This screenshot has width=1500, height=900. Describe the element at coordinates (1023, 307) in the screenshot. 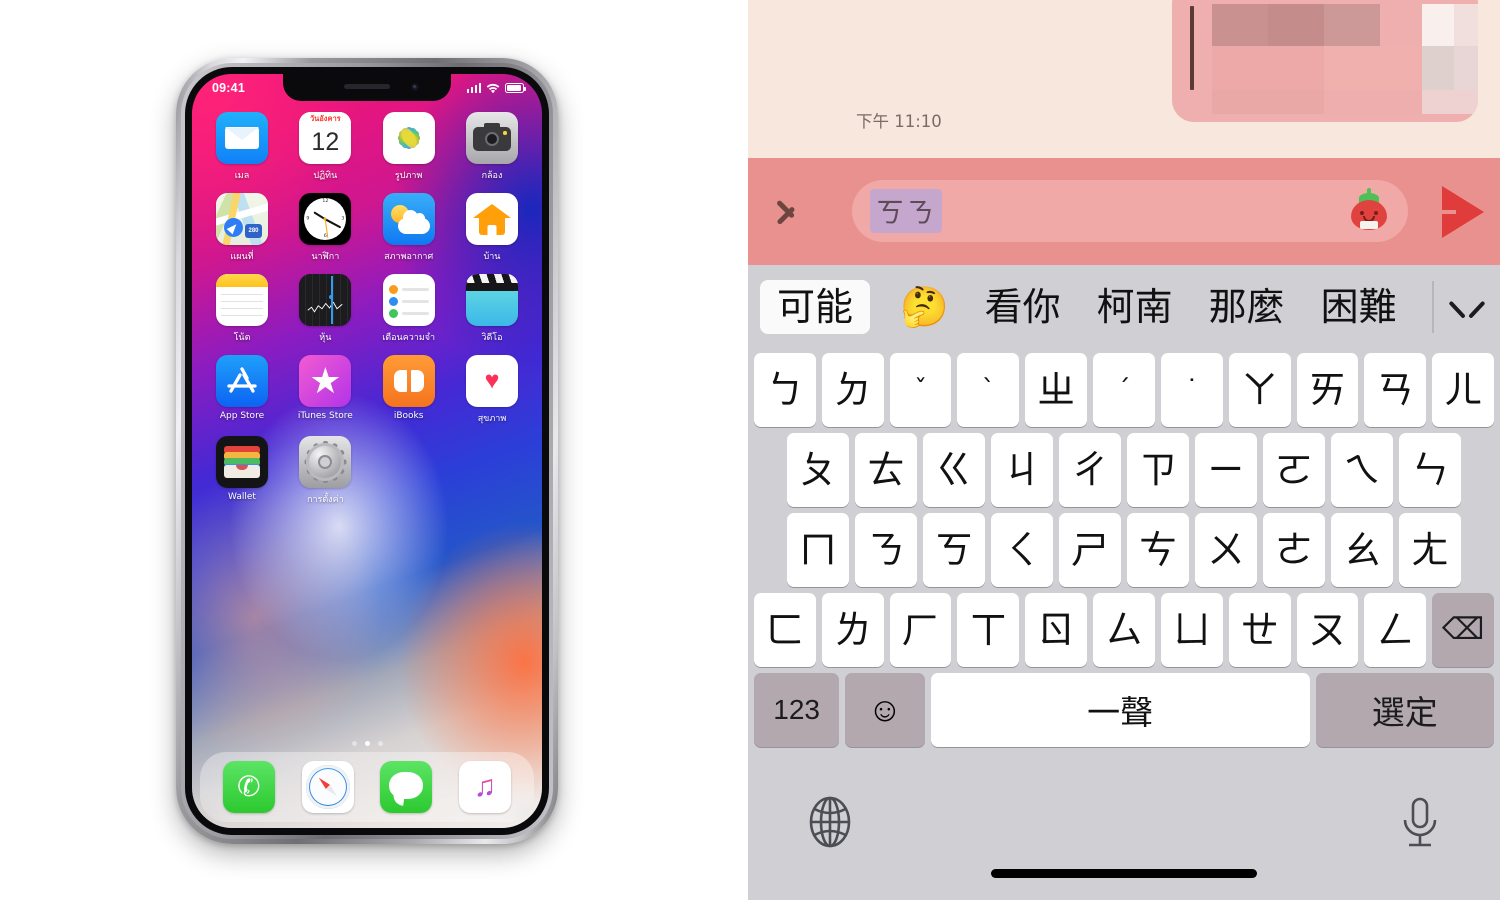

I see `candidate-item: 看你` at that location.